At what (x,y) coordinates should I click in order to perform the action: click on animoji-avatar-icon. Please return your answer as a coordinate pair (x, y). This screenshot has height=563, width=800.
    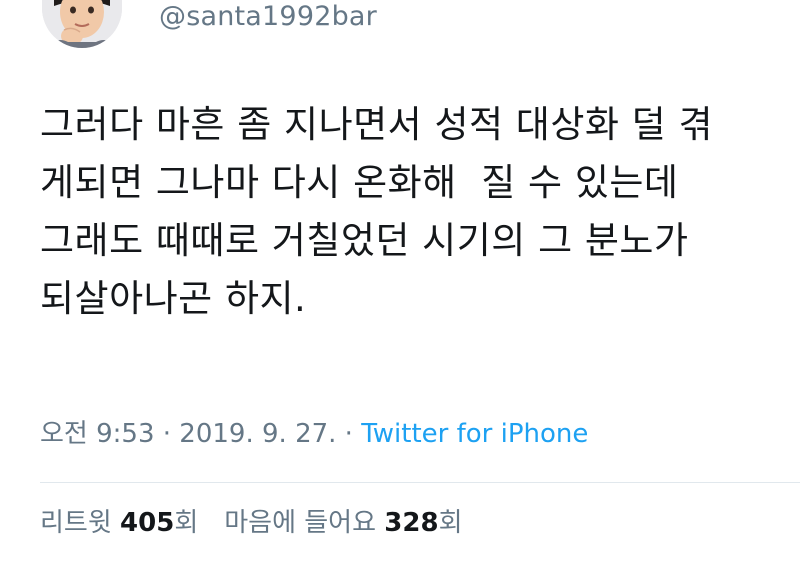
    Looking at the image, I should click on (82, 24).